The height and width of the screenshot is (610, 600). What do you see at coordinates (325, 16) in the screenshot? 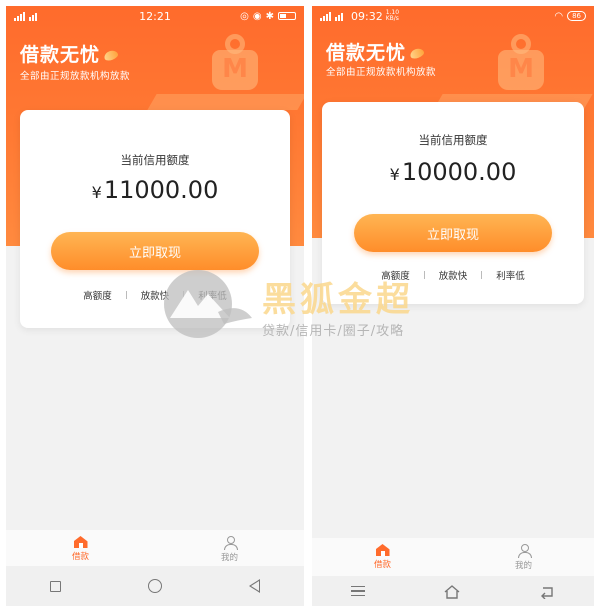
I see `signal-icon` at bounding box center [325, 16].